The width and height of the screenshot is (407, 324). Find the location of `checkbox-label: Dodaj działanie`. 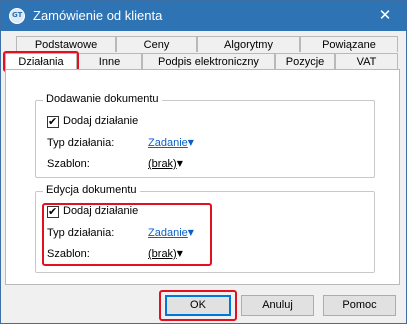

checkbox-label: Dodaj działanie is located at coordinates (101, 121).